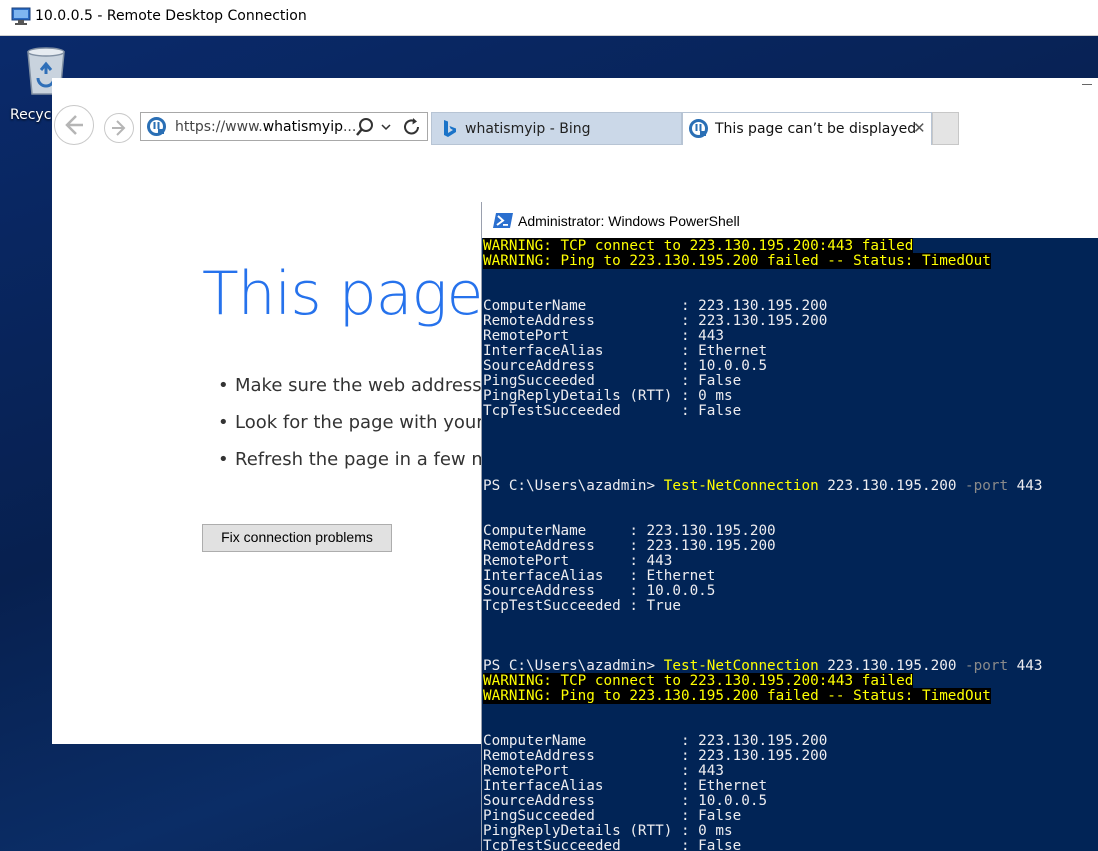 Image resolution: width=1098 pixels, height=851 pixels. I want to click on tab-error-page-label: This page can’t be displayed, so click(816, 129).